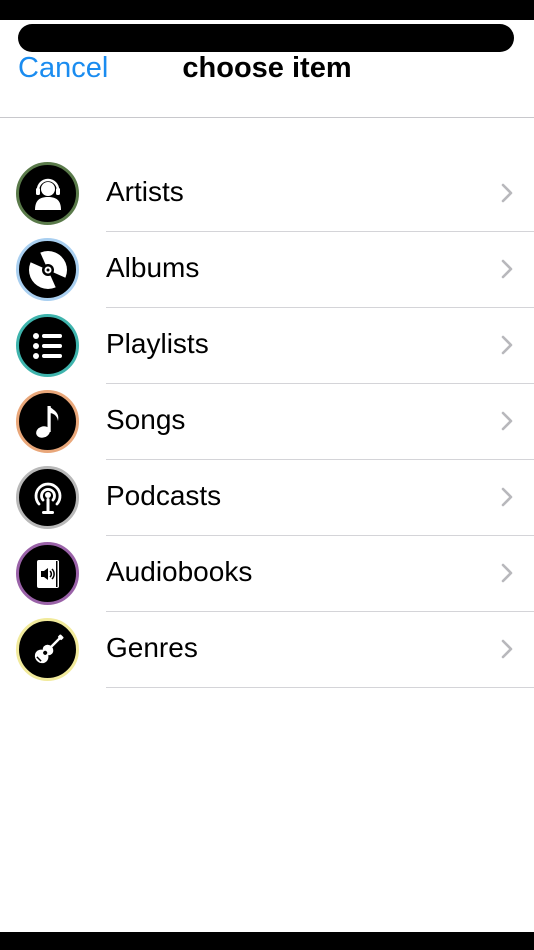  Describe the element at coordinates (267, 346) in the screenshot. I see `list-item-playlists: Playlists` at that location.